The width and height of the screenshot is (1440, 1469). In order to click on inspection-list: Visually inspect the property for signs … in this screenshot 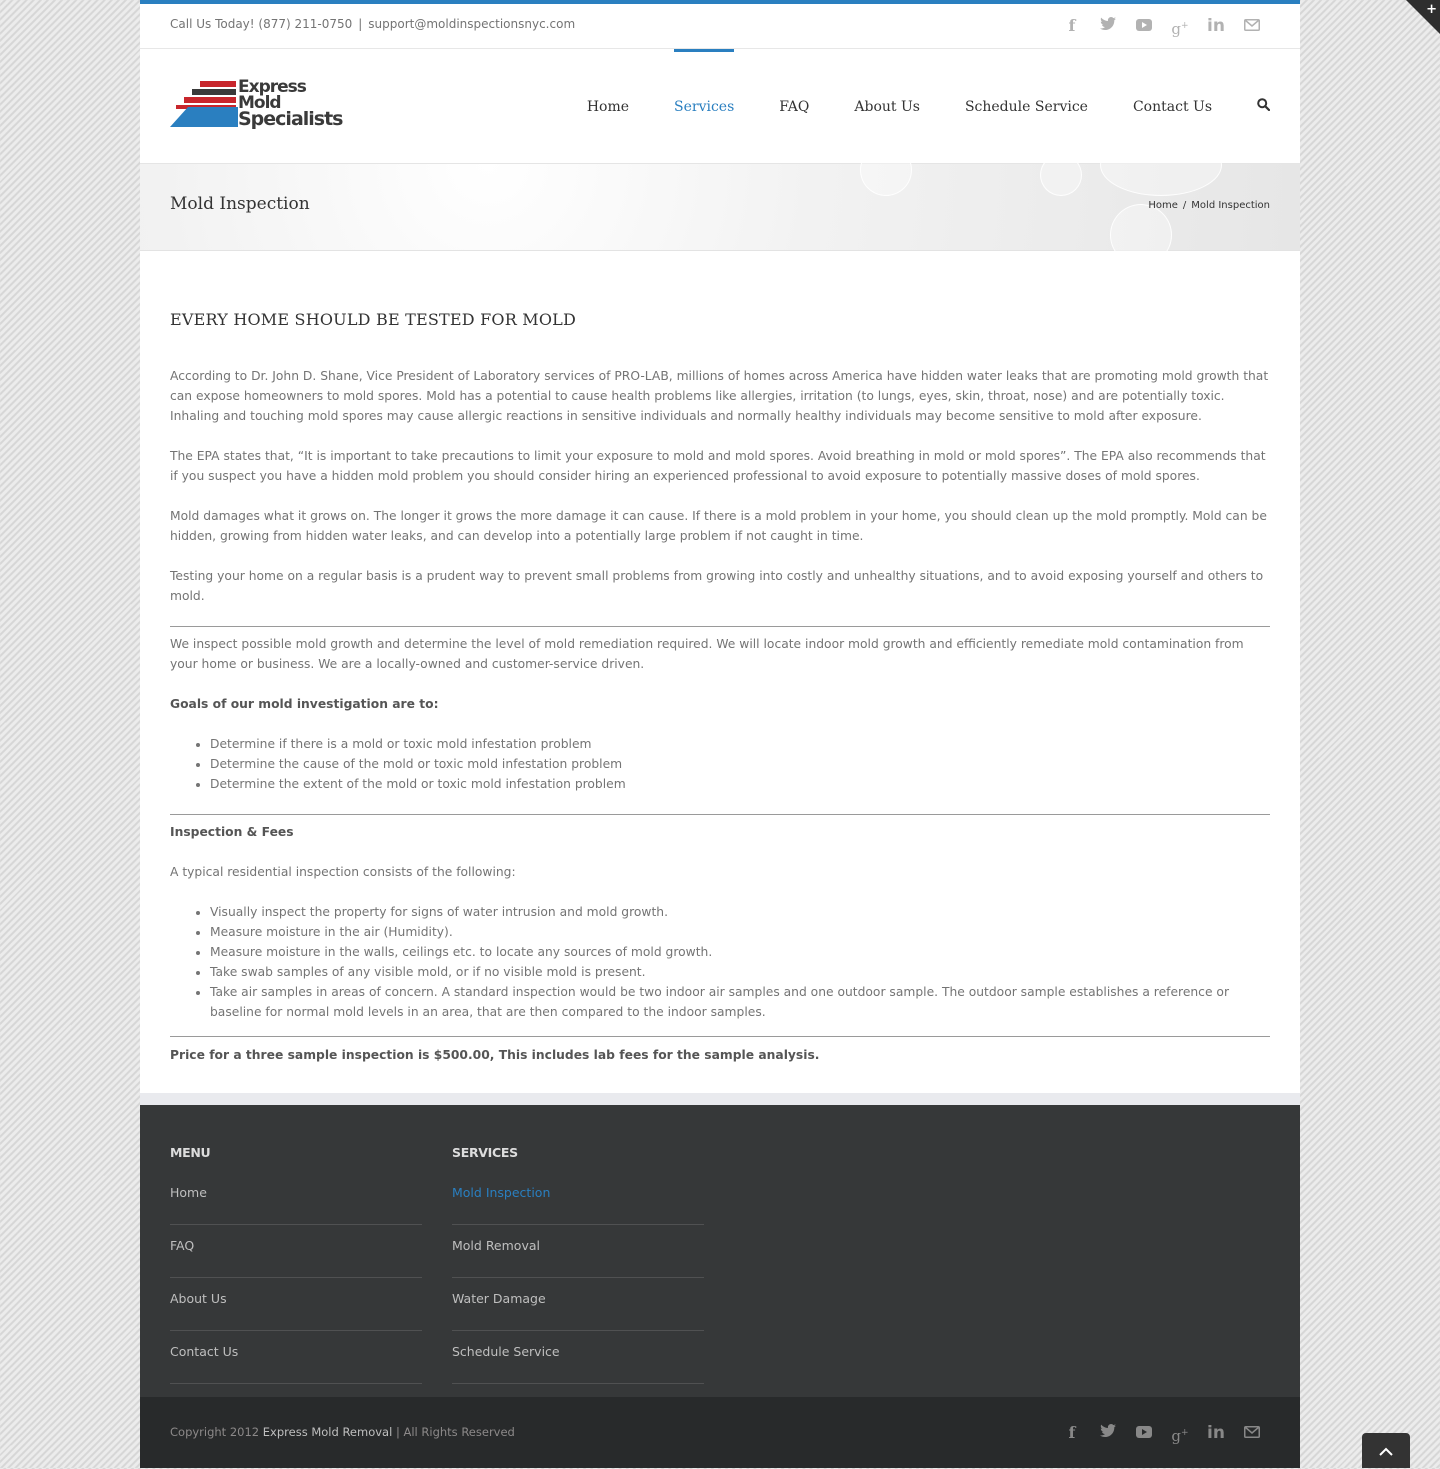, I will do `click(720, 962)`.